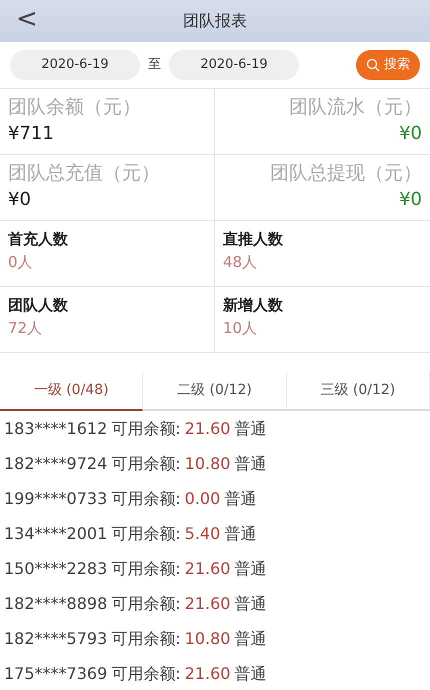 The width and height of the screenshot is (430, 690). What do you see at coordinates (56, 673) in the screenshot?
I see `member-phone: 175****7369` at bounding box center [56, 673].